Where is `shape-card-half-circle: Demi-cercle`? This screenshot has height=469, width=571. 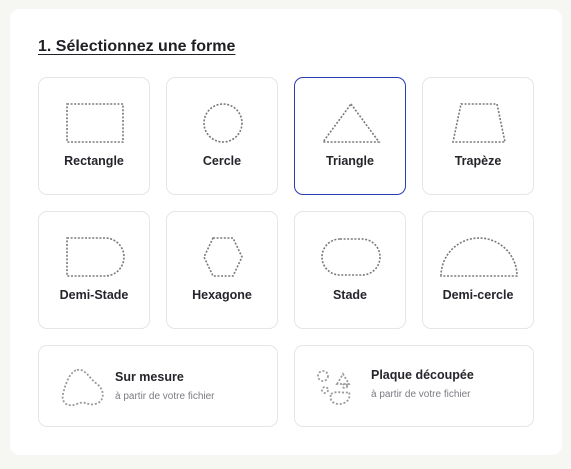 shape-card-half-circle: Demi-cercle is located at coordinates (478, 270).